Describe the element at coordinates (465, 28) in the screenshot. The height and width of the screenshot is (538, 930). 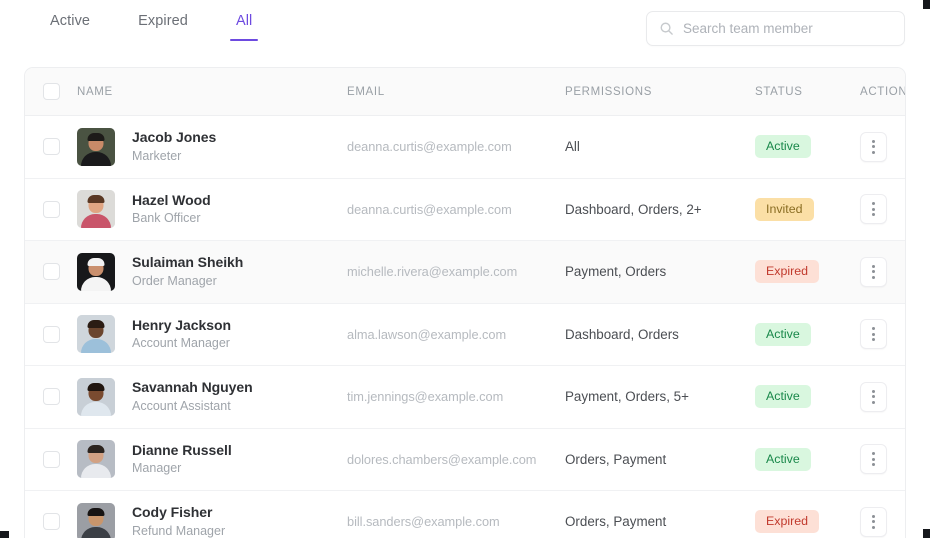
I see `toolbar: Active Expired All` at that location.